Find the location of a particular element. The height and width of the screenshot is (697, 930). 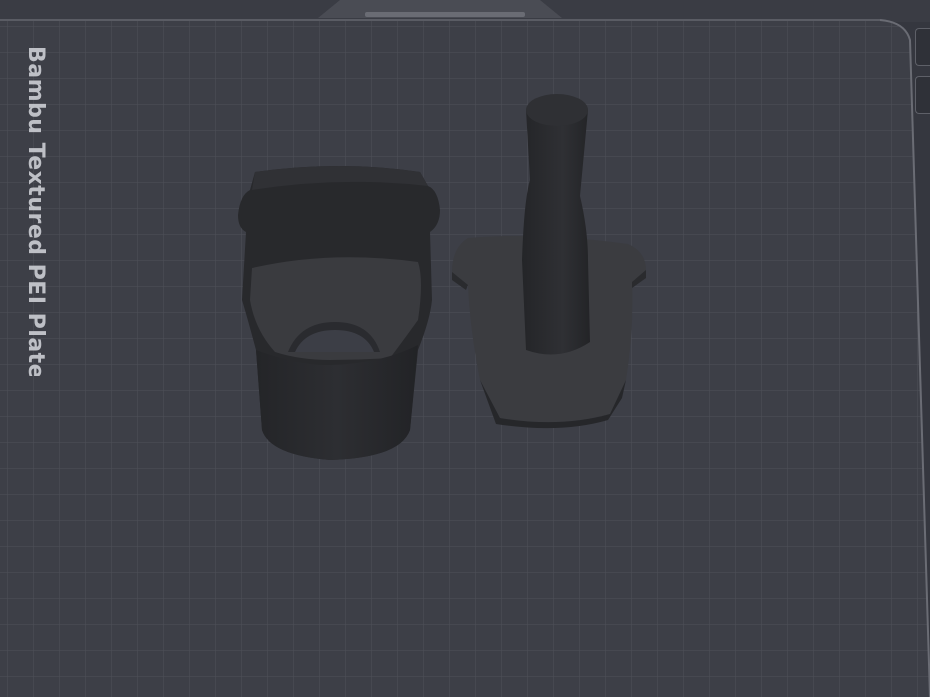

pillar-top is located at coordinates (557, 110).